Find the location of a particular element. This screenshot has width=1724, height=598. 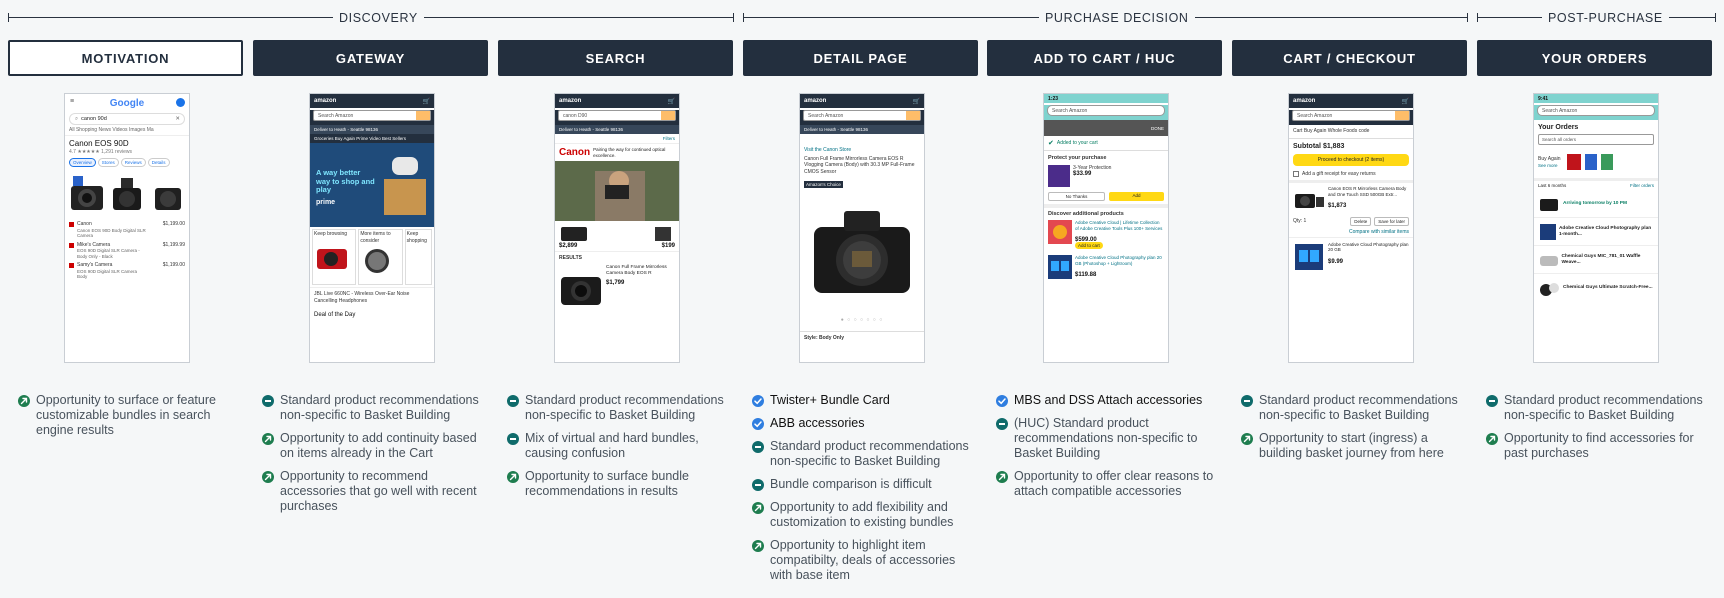

stage-cart-checkout: CART / CHECKOUT is located at coordinates (1349, 58).